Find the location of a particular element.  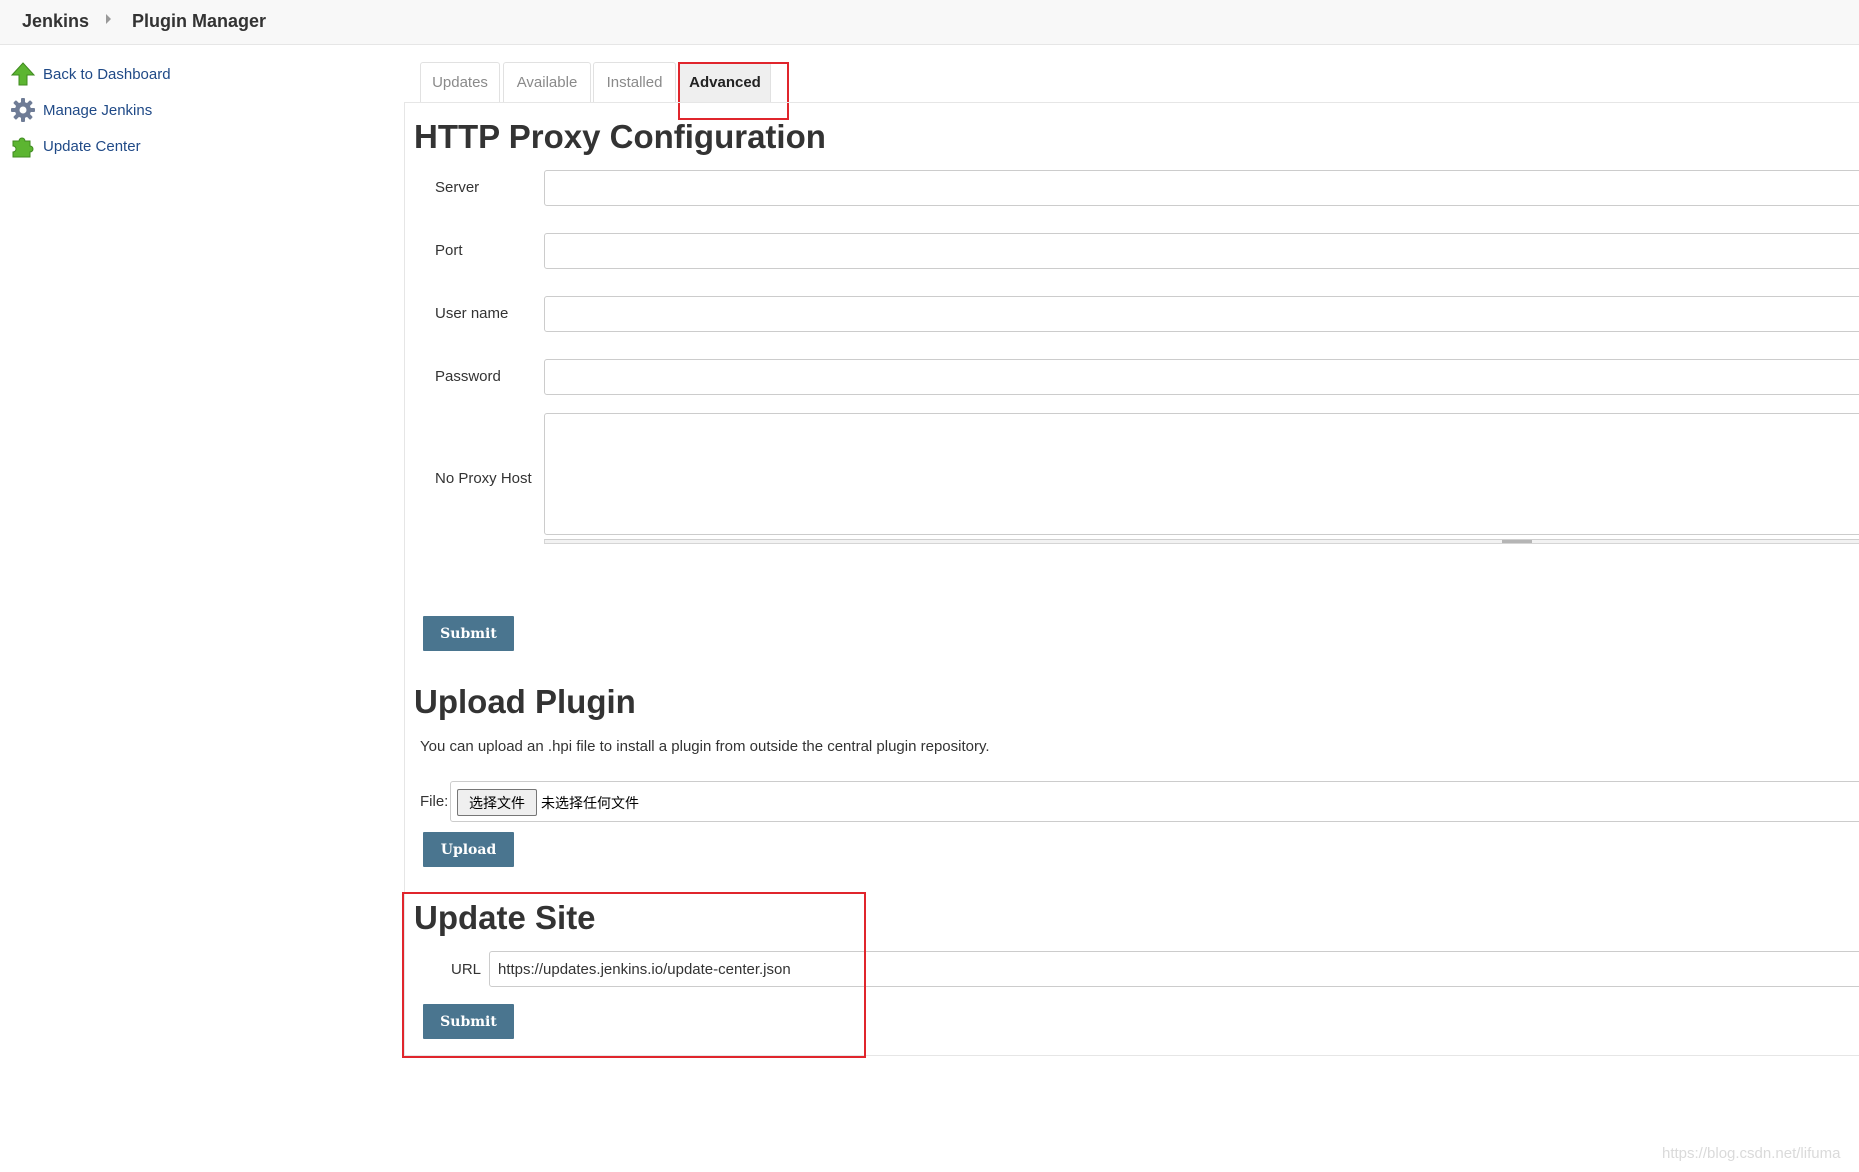

username-input is located at coordinates (1201, 314).